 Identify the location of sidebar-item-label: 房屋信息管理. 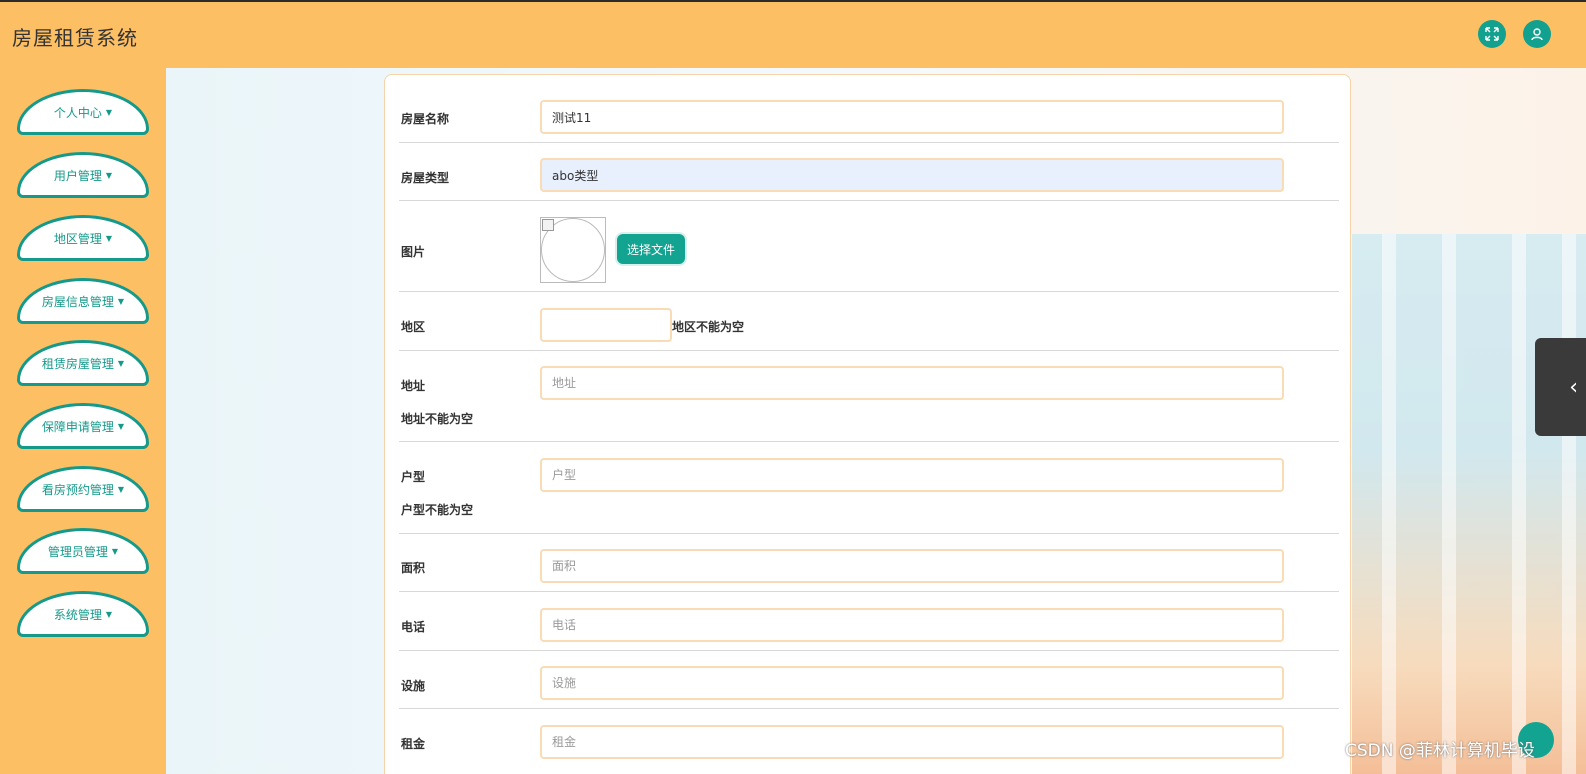
(77, 301).